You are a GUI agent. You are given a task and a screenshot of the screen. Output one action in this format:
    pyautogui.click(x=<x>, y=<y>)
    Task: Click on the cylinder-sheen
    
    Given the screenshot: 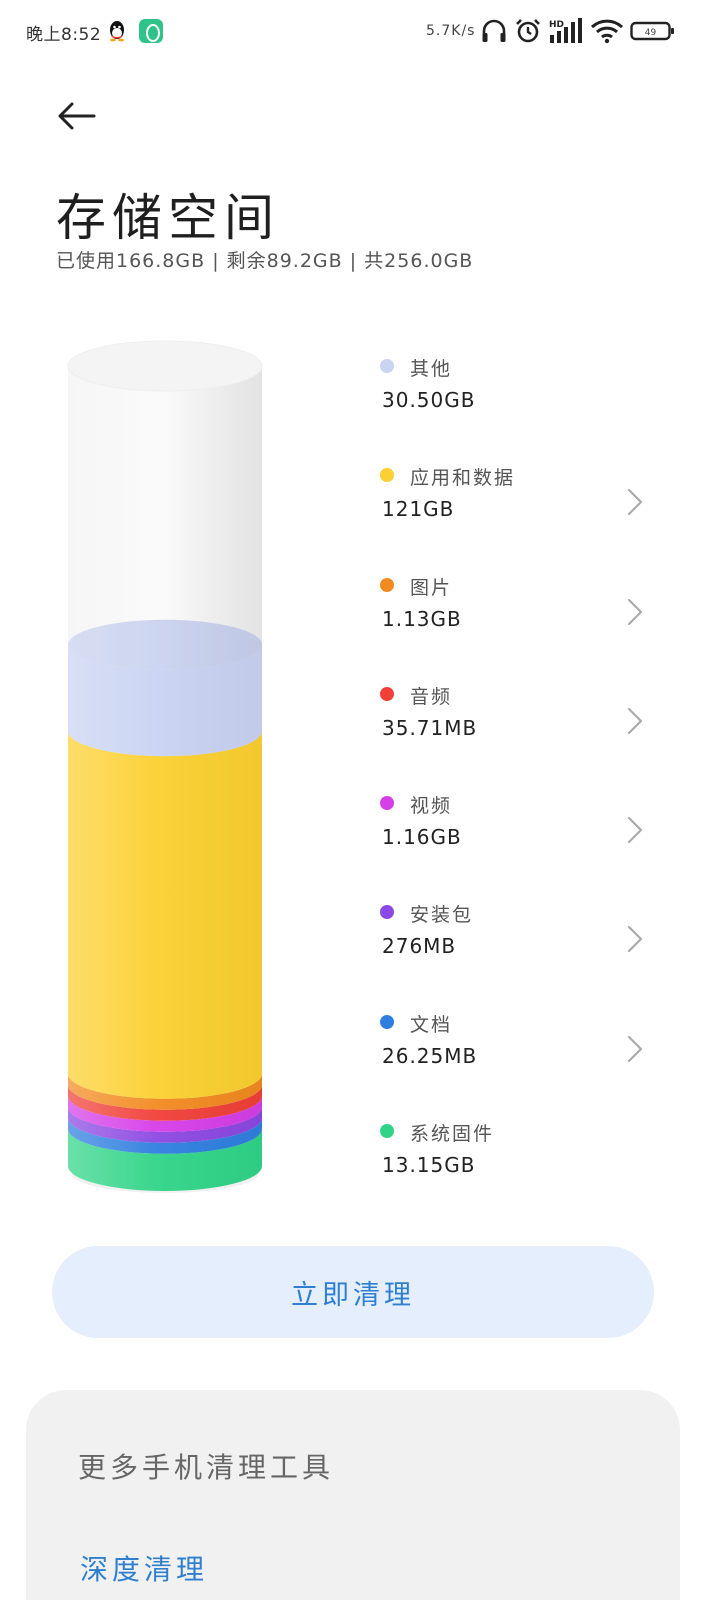 What is the action you would take?
    pyautogui.click(x=165, y=778)
    